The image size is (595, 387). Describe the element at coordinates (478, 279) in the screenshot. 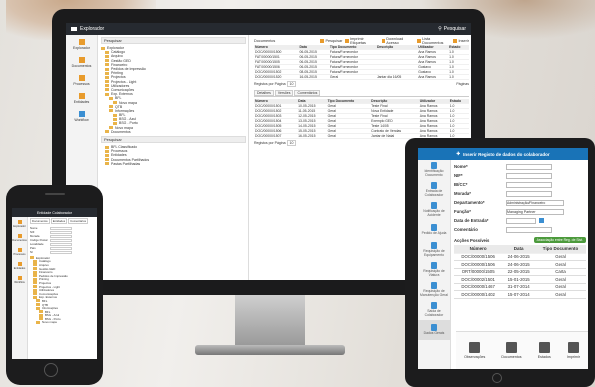

I see `table-cell: DOC/00002/1501` at that location.